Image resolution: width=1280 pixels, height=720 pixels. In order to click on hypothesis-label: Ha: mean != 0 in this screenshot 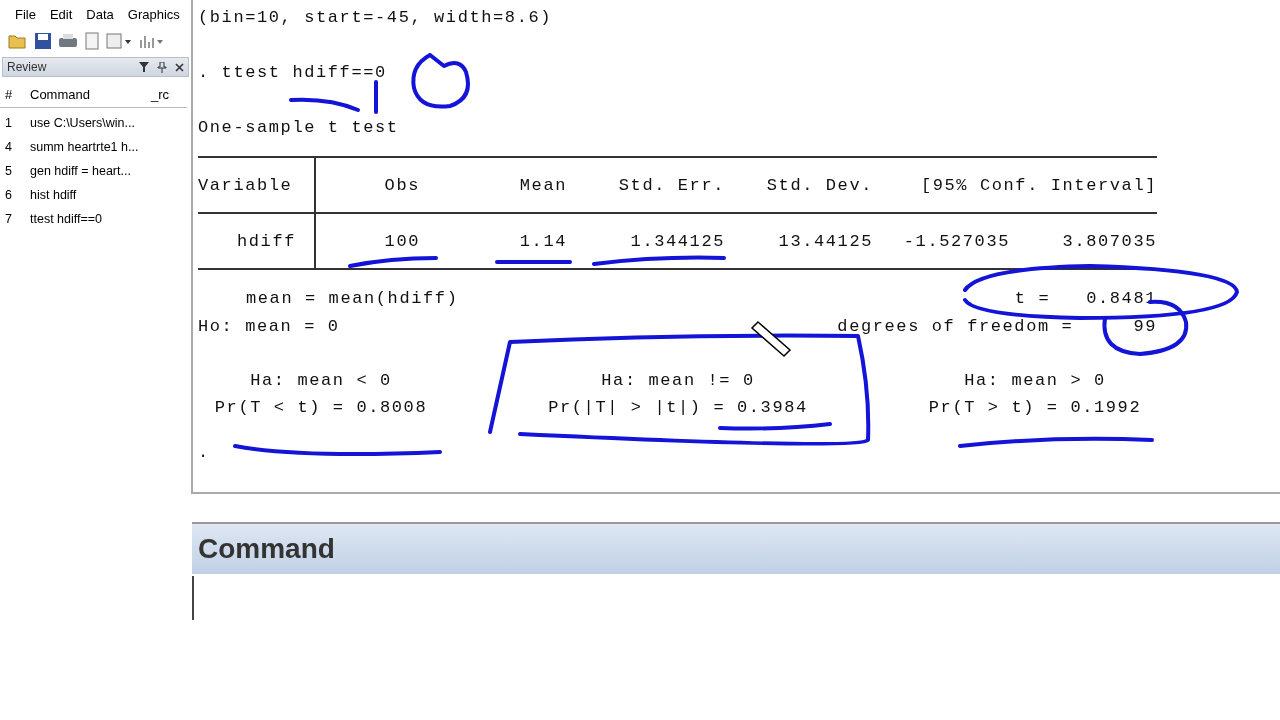, I will do `click(678, 381)`.